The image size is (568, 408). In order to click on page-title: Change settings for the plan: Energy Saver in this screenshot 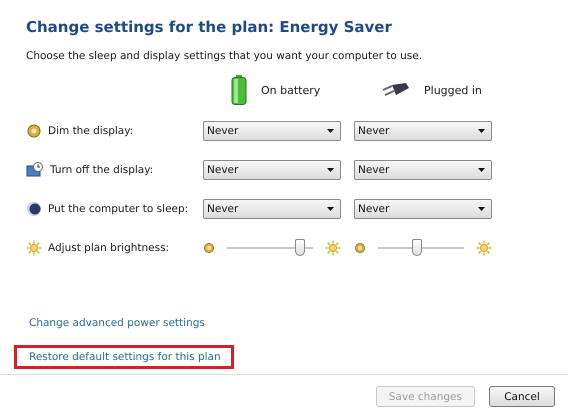, I will do `click(209, 27)`.